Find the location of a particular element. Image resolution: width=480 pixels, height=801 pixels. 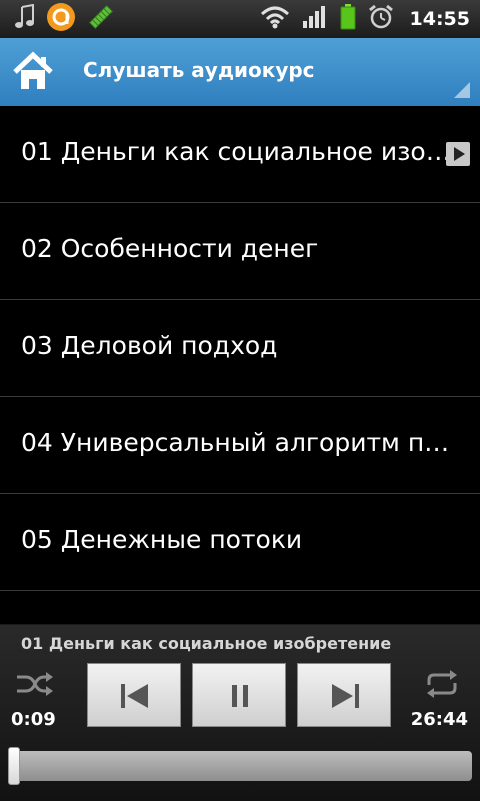

page-title: Слушать аудиокурс is located at coordinates (199, 70).